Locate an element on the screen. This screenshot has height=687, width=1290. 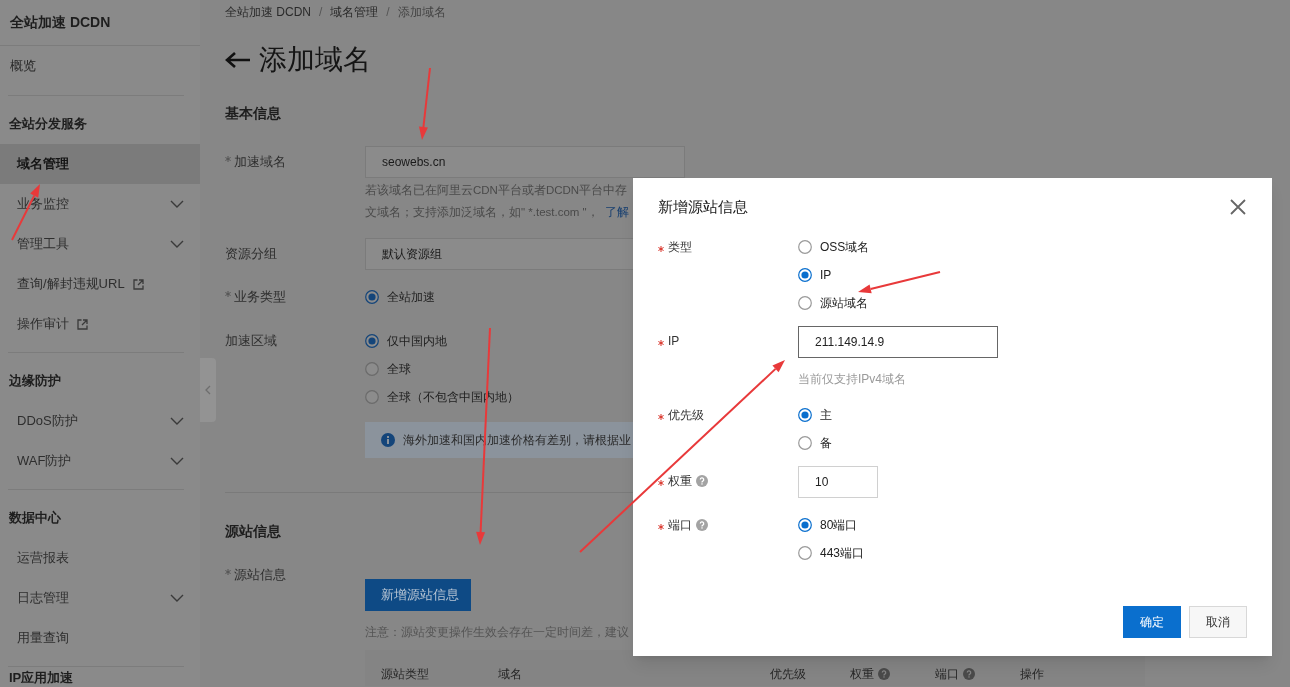
close-icon is located at coordinates (1238, 207).